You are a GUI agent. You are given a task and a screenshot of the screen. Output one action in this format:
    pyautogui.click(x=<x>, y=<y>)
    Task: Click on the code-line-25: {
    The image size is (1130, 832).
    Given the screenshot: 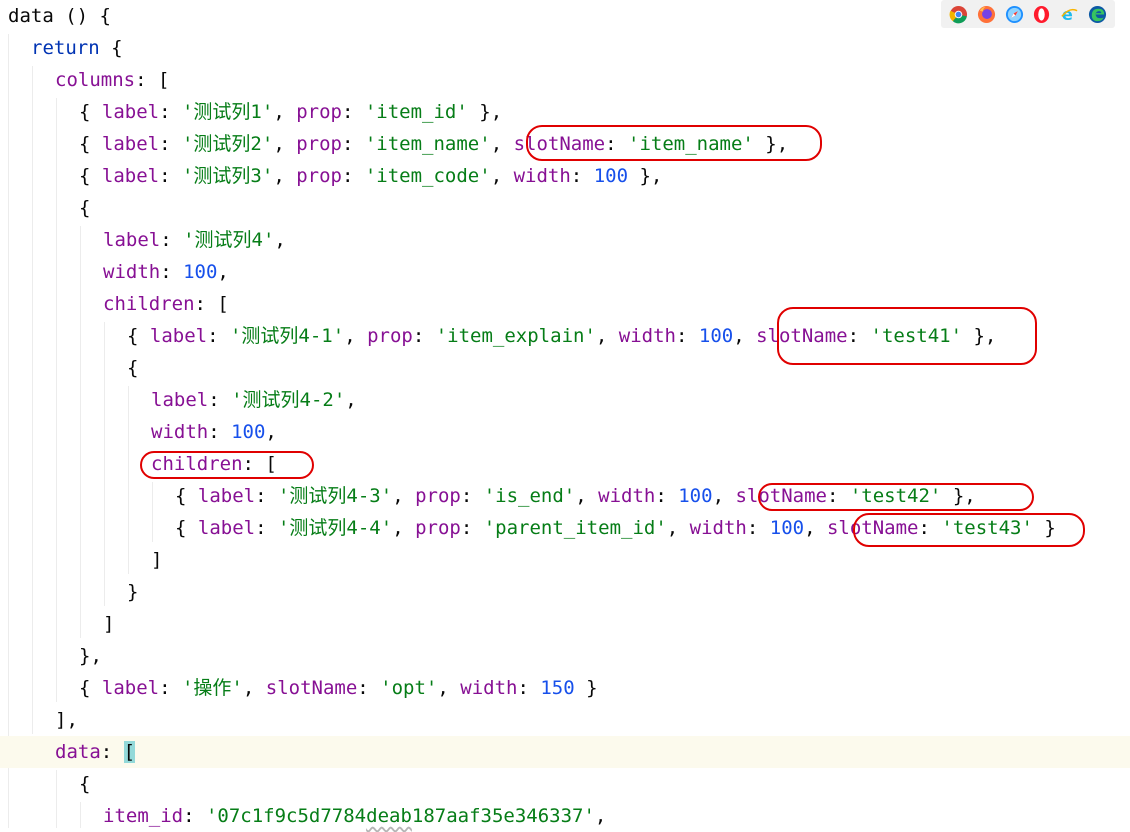 What is the action you would take?
    pyautogui.click(x=84, y=784)
    